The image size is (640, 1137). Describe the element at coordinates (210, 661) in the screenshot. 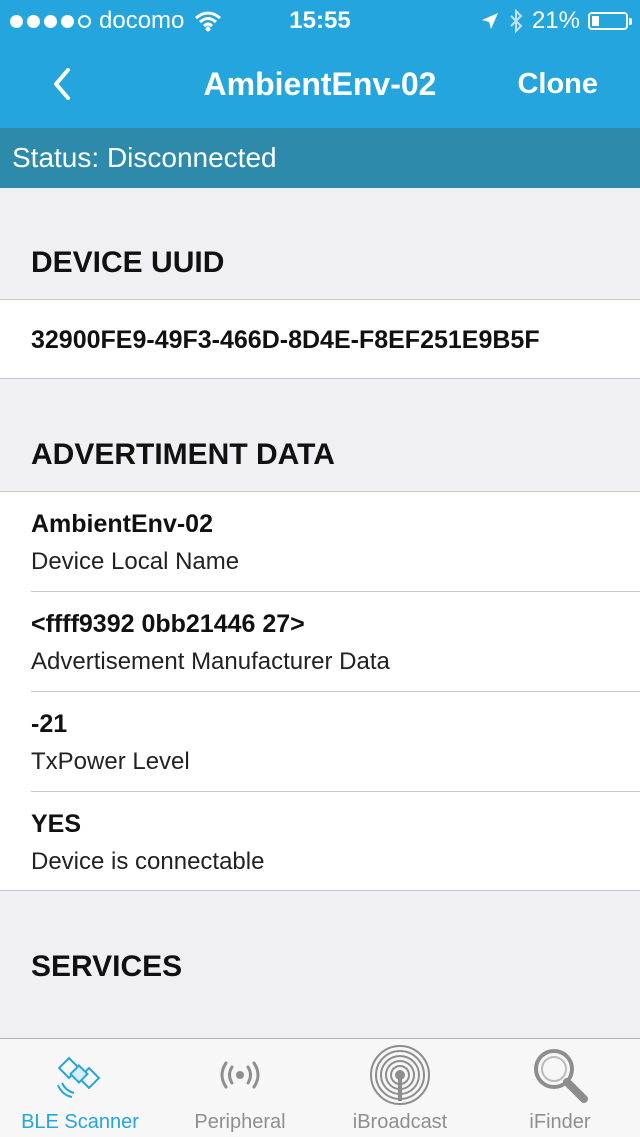

I see `adv-item-label: Advertisement Manufacturer Data` at that location.